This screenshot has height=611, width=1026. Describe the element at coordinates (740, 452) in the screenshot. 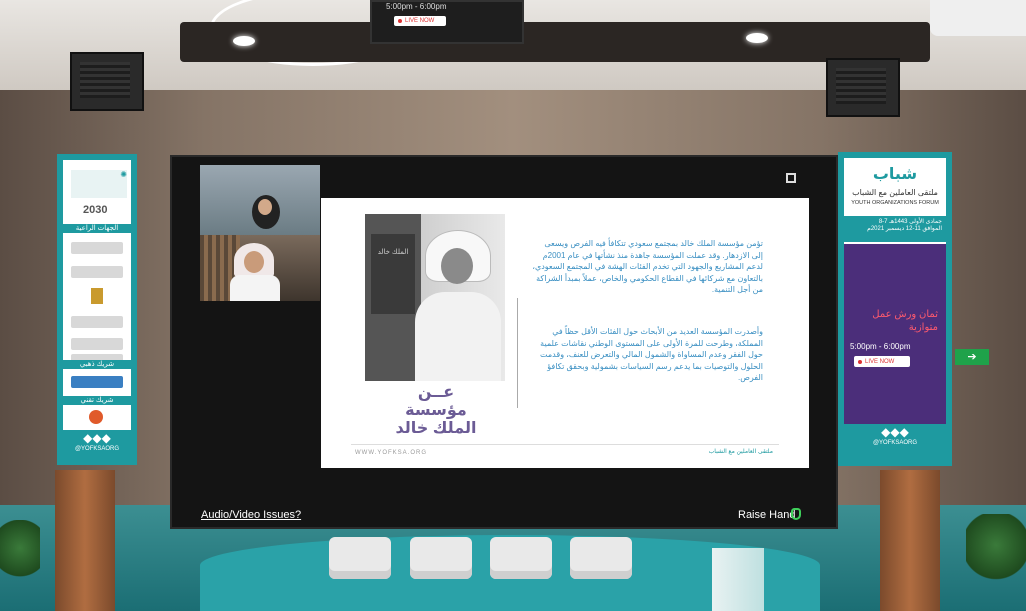

I see `slide-footer-logo: ملتقى العاملين مع الشباب` at that location.